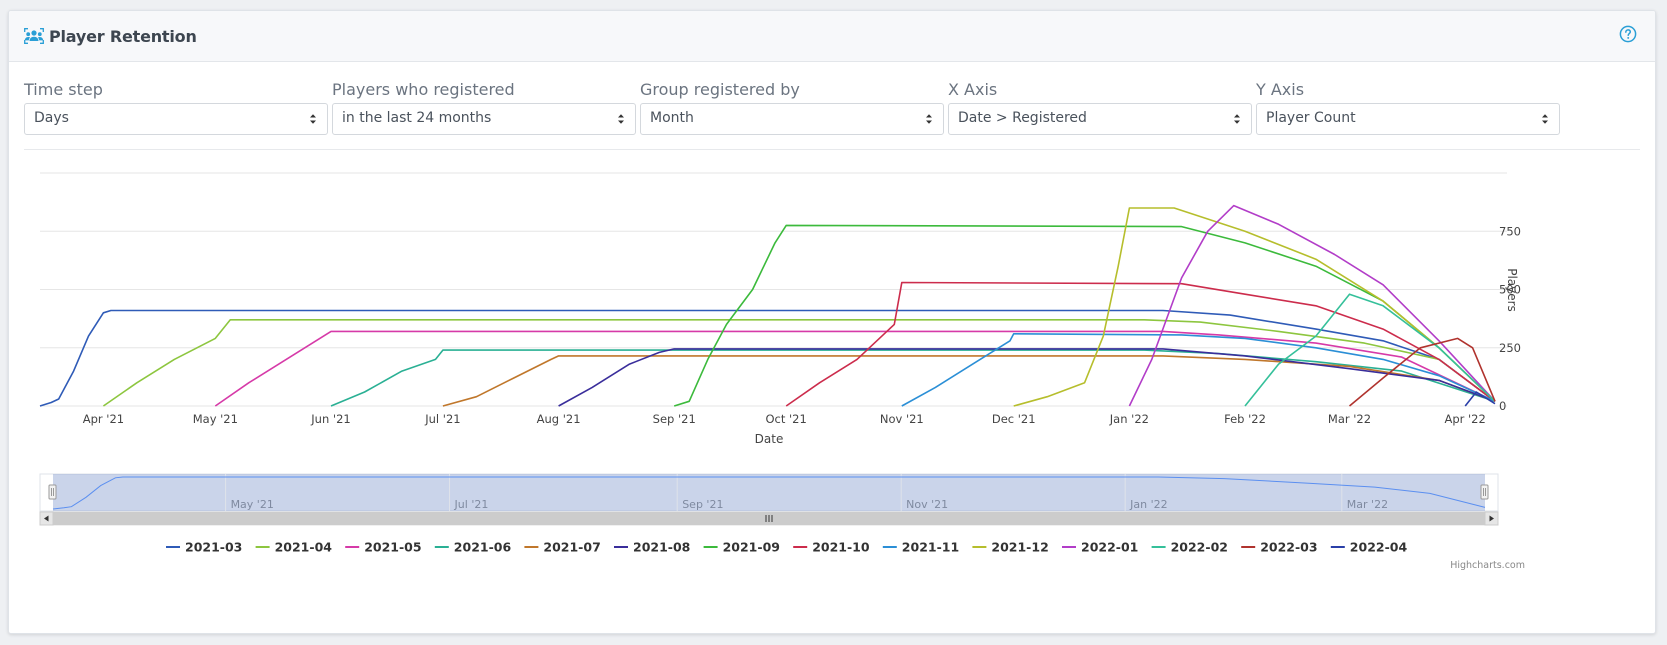  I want to click on legend-item-2021-08: 2021-08, so click(652, 547).